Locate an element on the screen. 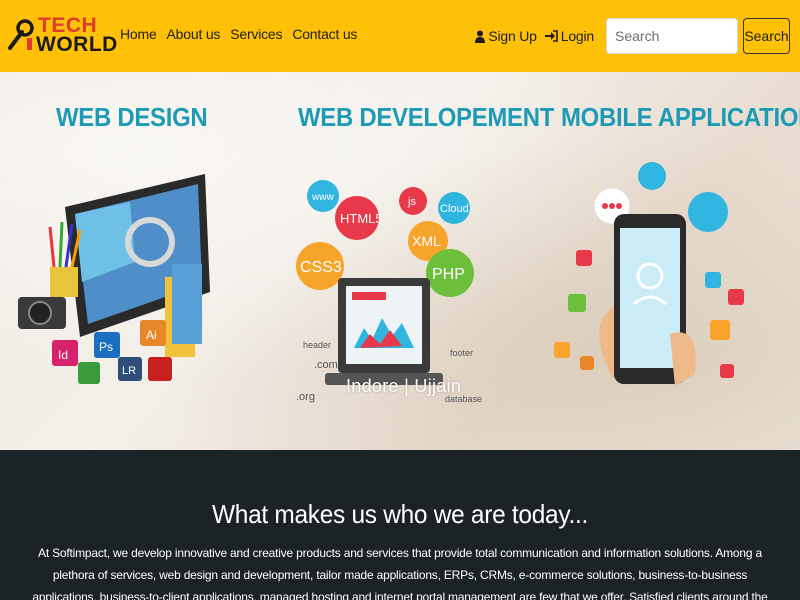 The width and height of the screenshot is (800, 600). svg-text: Ps is located at coordinates (106, 347).